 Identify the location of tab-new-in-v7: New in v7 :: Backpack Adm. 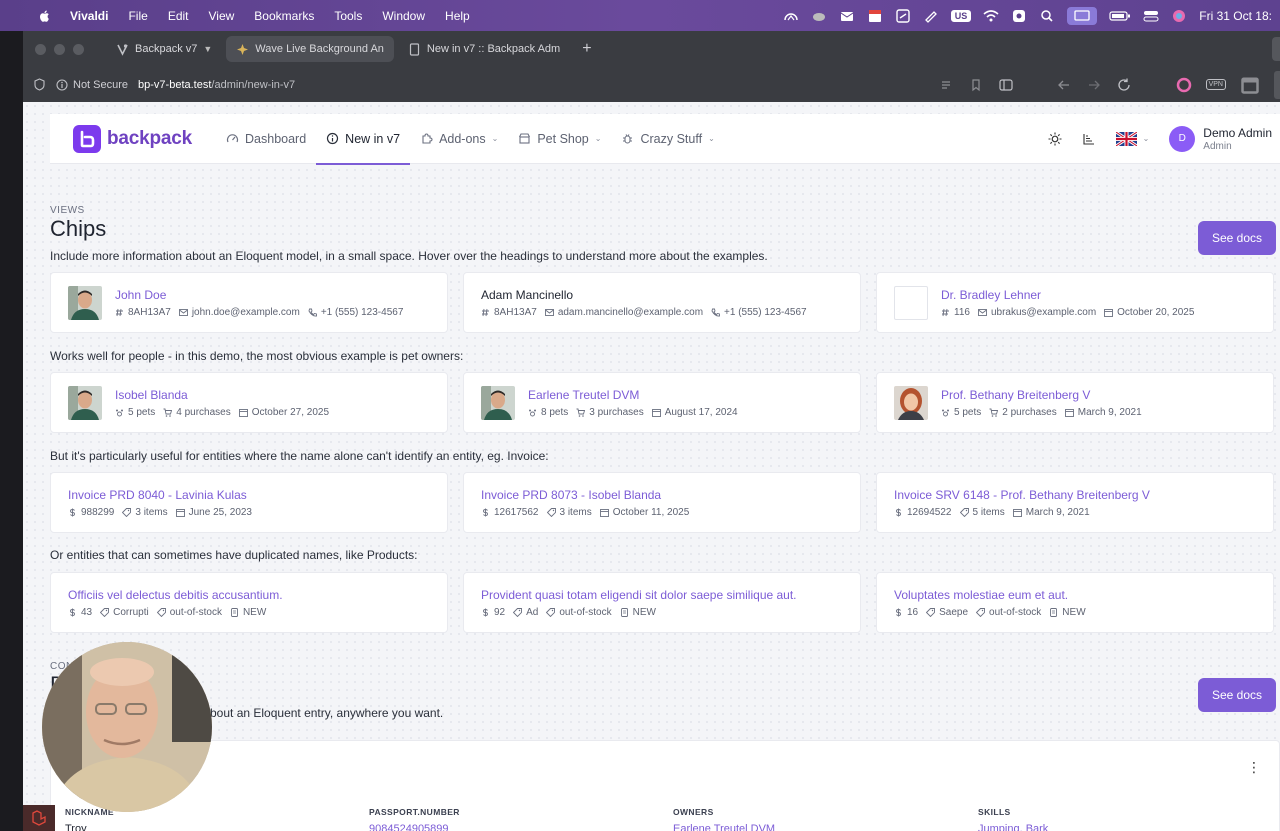
(484, 49).